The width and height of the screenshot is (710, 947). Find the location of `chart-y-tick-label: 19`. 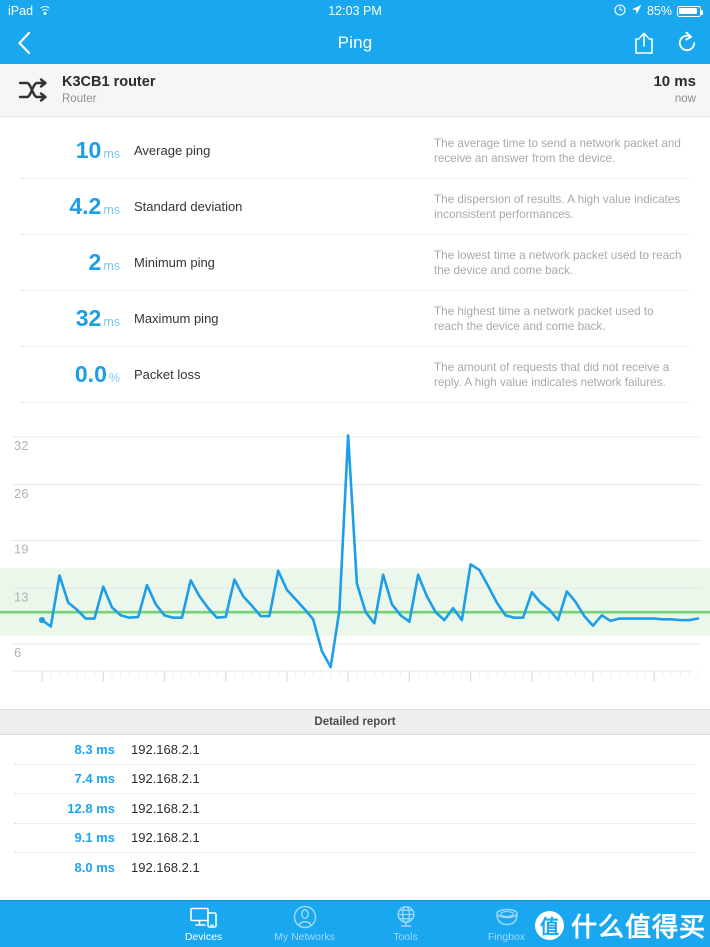

chart-y-tick-label: 19 is located at coordinates (21, 549).